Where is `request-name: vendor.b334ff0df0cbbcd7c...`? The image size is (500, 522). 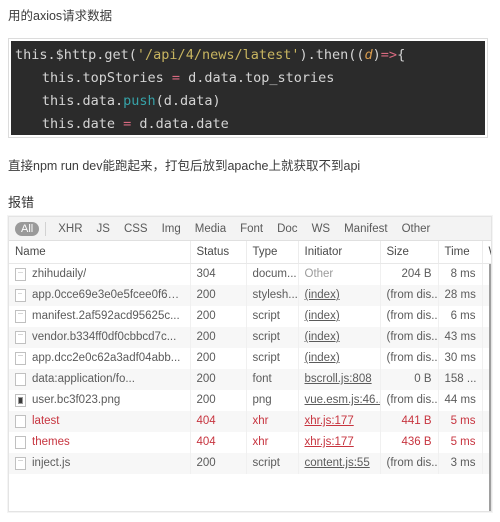
request-name: vendor.b334ff0df0cbbcd7c... is located at coordinates (104, 337).